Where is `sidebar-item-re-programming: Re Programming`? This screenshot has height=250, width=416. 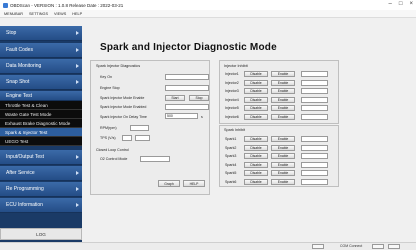
sidebar-item-re-programming: Re Programming is located at coordinates (41, 189).